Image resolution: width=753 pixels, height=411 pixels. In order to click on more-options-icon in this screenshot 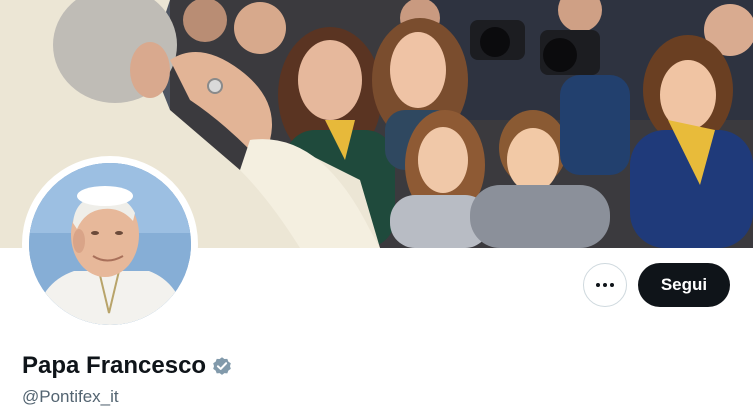, I will do `click(605, 285)`.